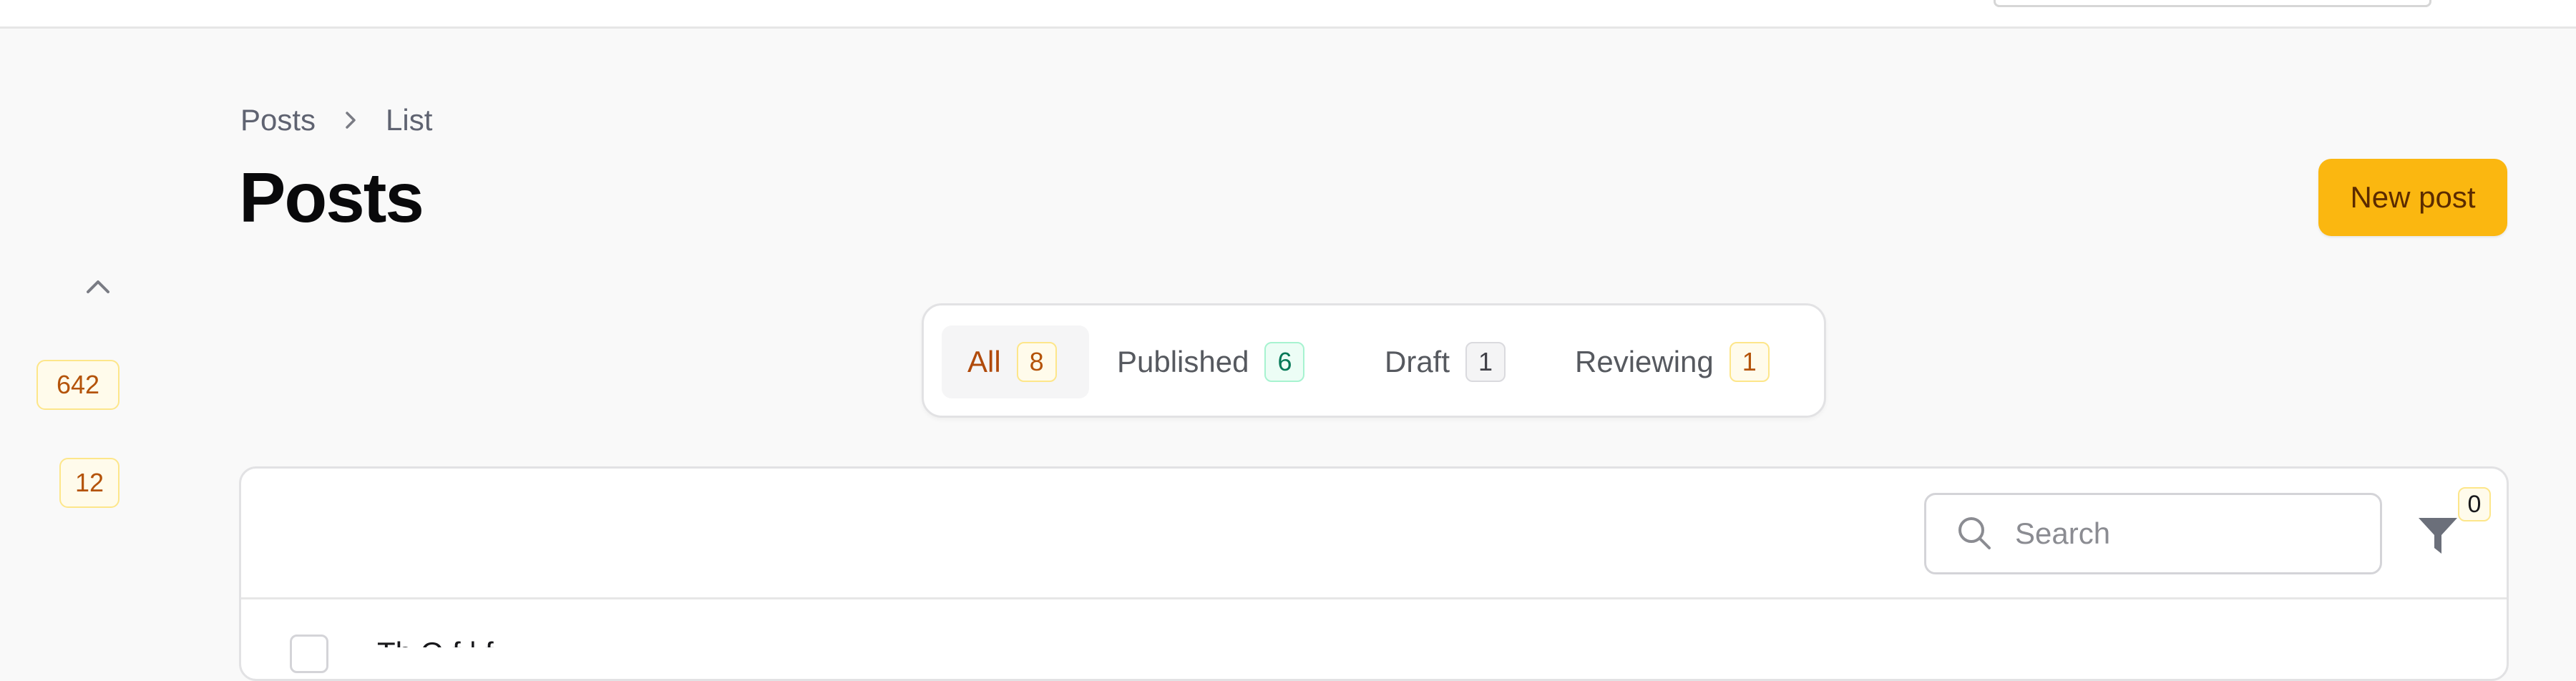  I want to click on chevron-up-icon, so click(98, 287).